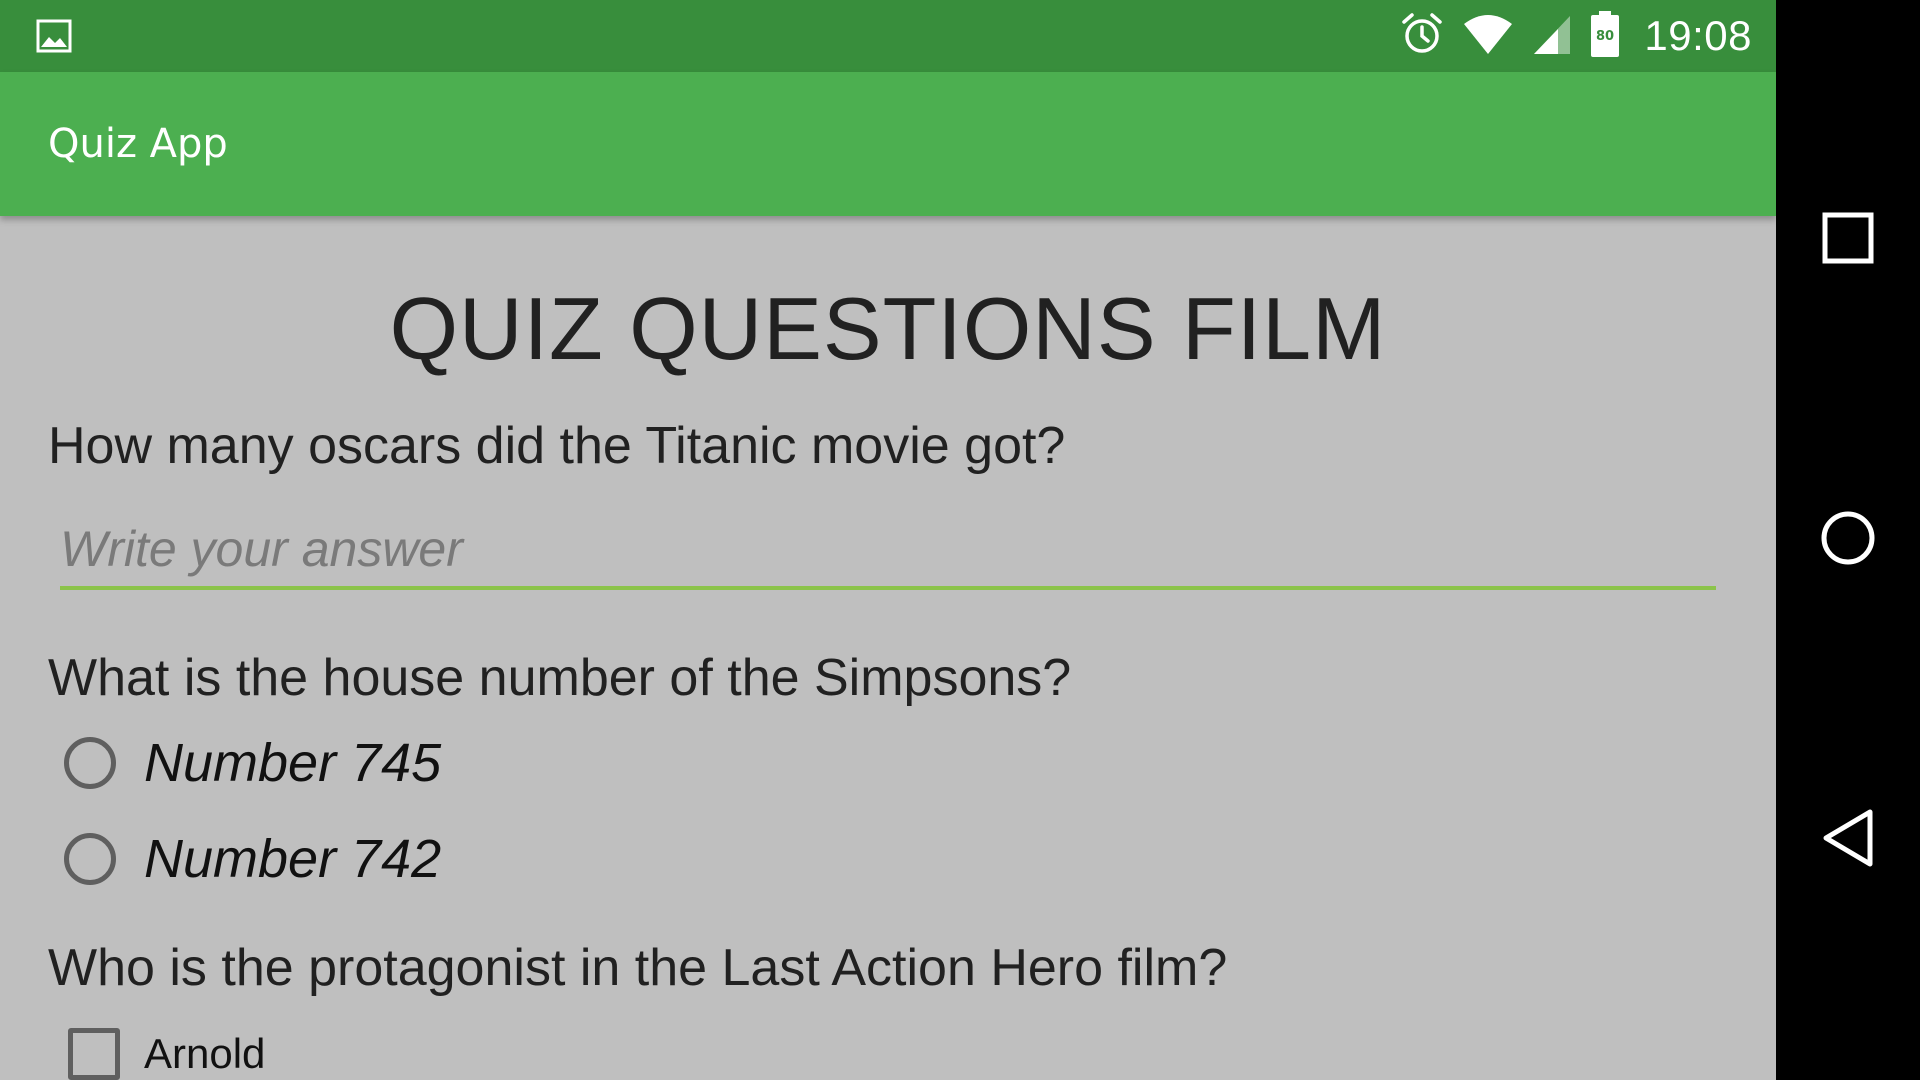 Image resolution: width=1920 pixels, height=1080 pixels. I want to click on radio-label: Number 742, so click(293, 859).